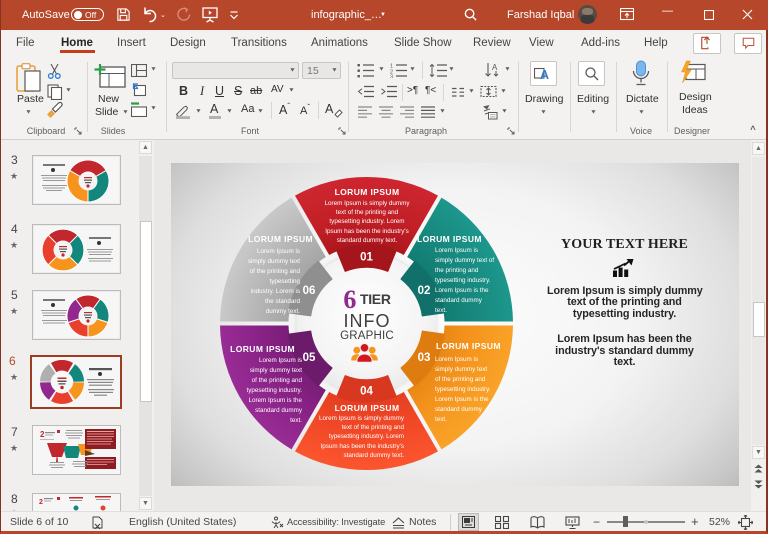  I want to click on svg-text: 01, so click(366, 258).